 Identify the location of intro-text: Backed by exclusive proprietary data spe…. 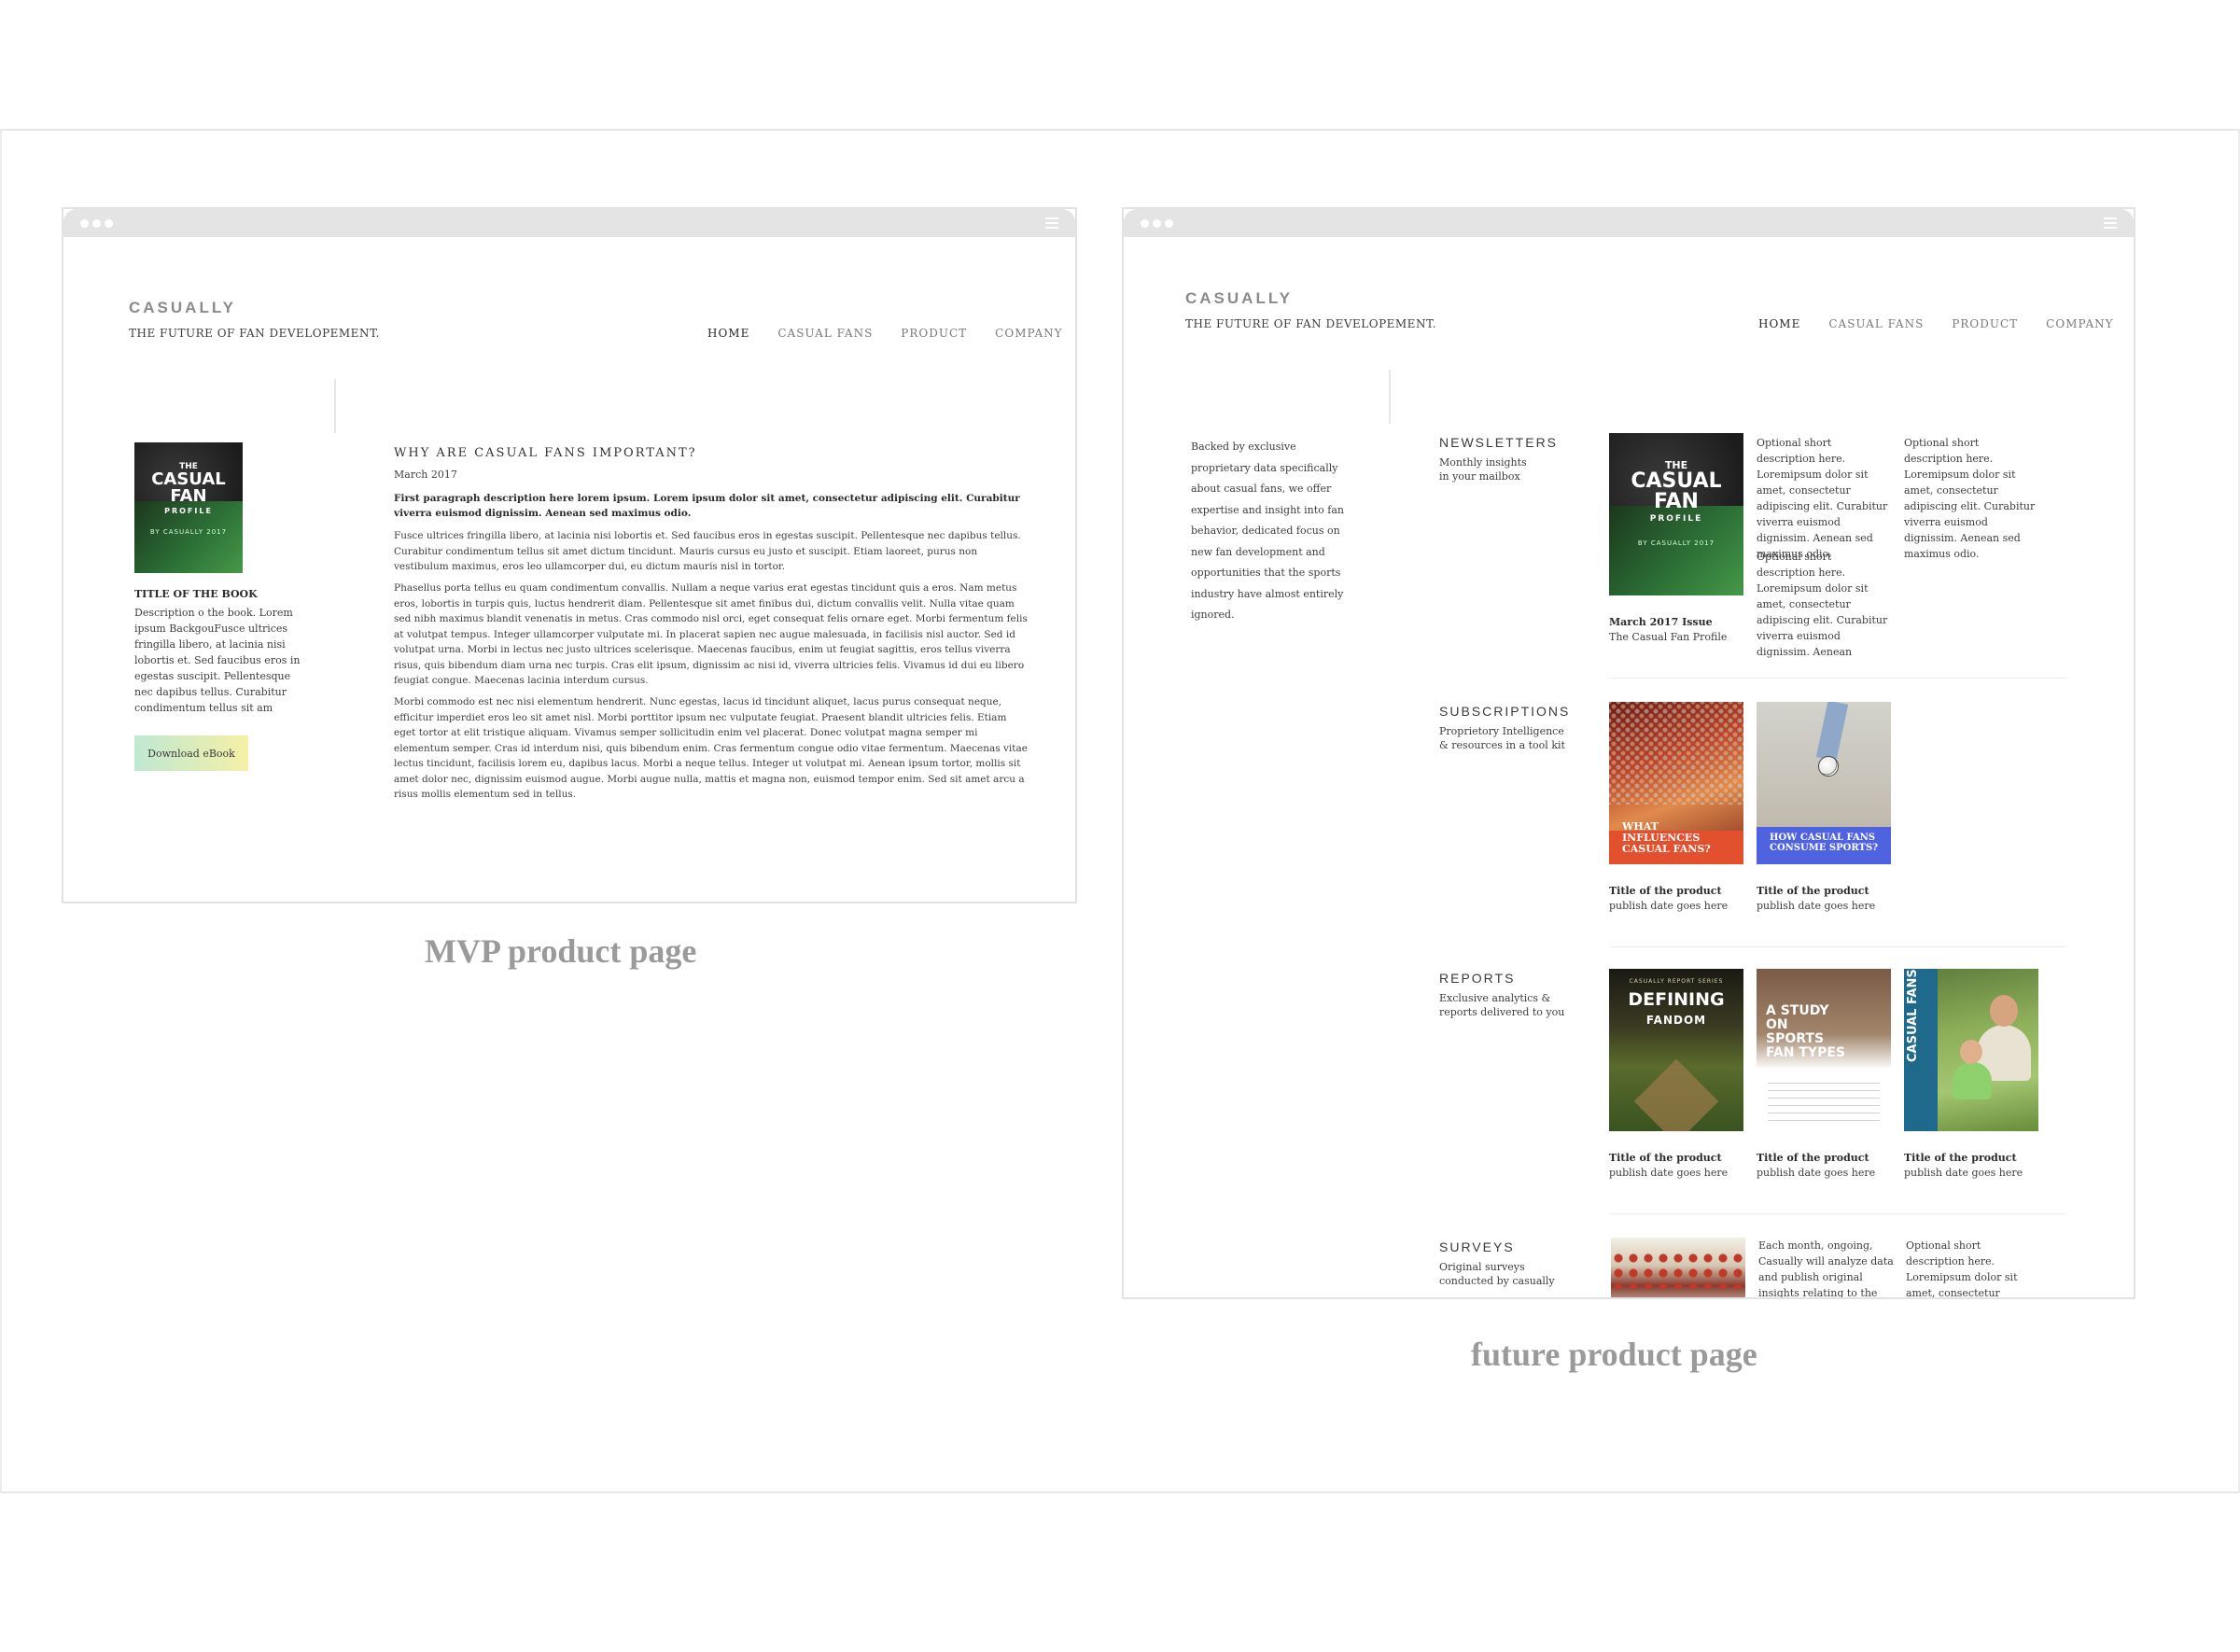
(1267, 531).